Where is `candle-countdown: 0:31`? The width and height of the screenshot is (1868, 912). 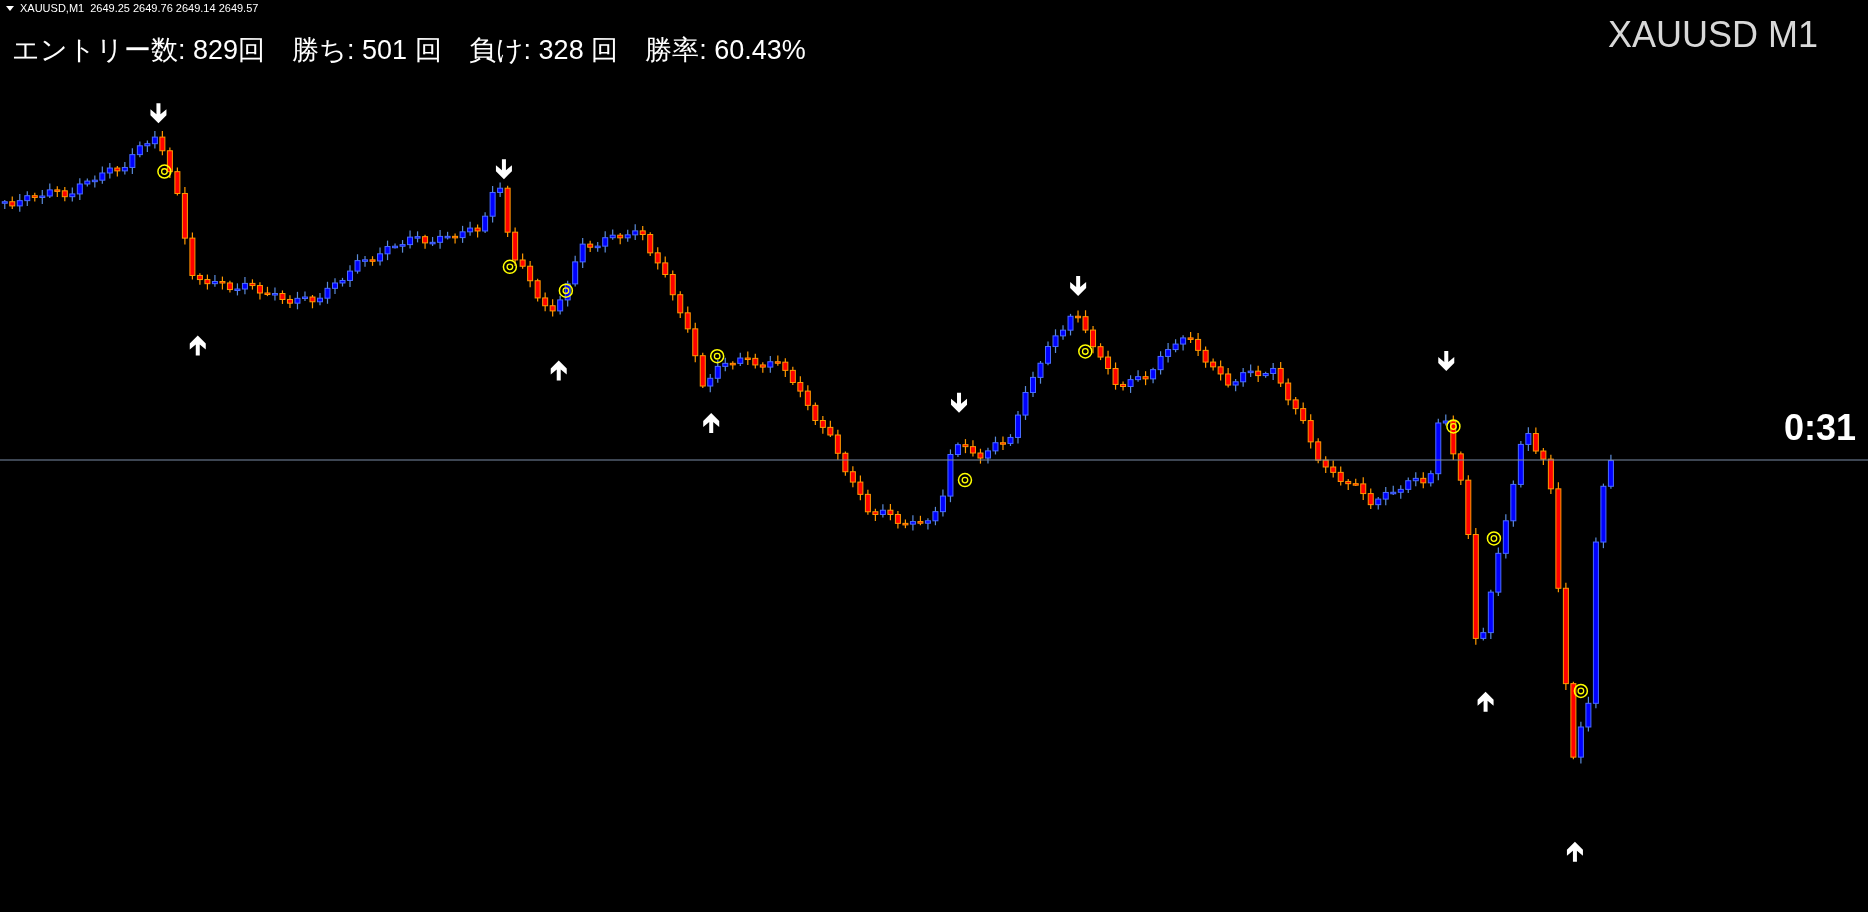
candle-countdown: 0:31 is located at coordinates (1819, 428).